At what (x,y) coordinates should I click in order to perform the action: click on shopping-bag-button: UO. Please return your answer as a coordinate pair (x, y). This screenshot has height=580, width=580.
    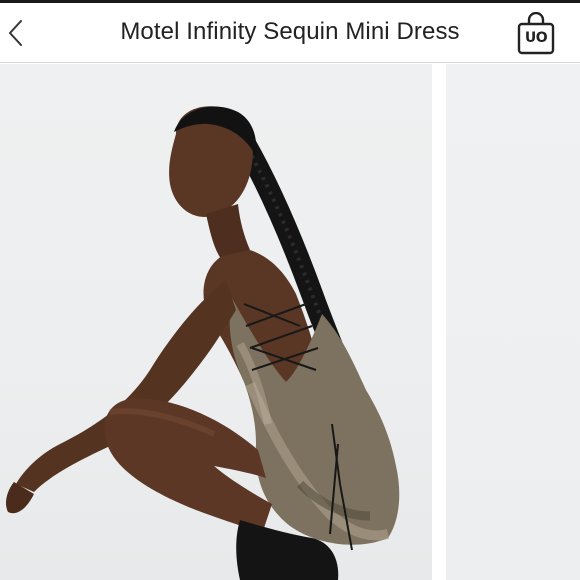
    Looking at the image, I should click on (536, 33).